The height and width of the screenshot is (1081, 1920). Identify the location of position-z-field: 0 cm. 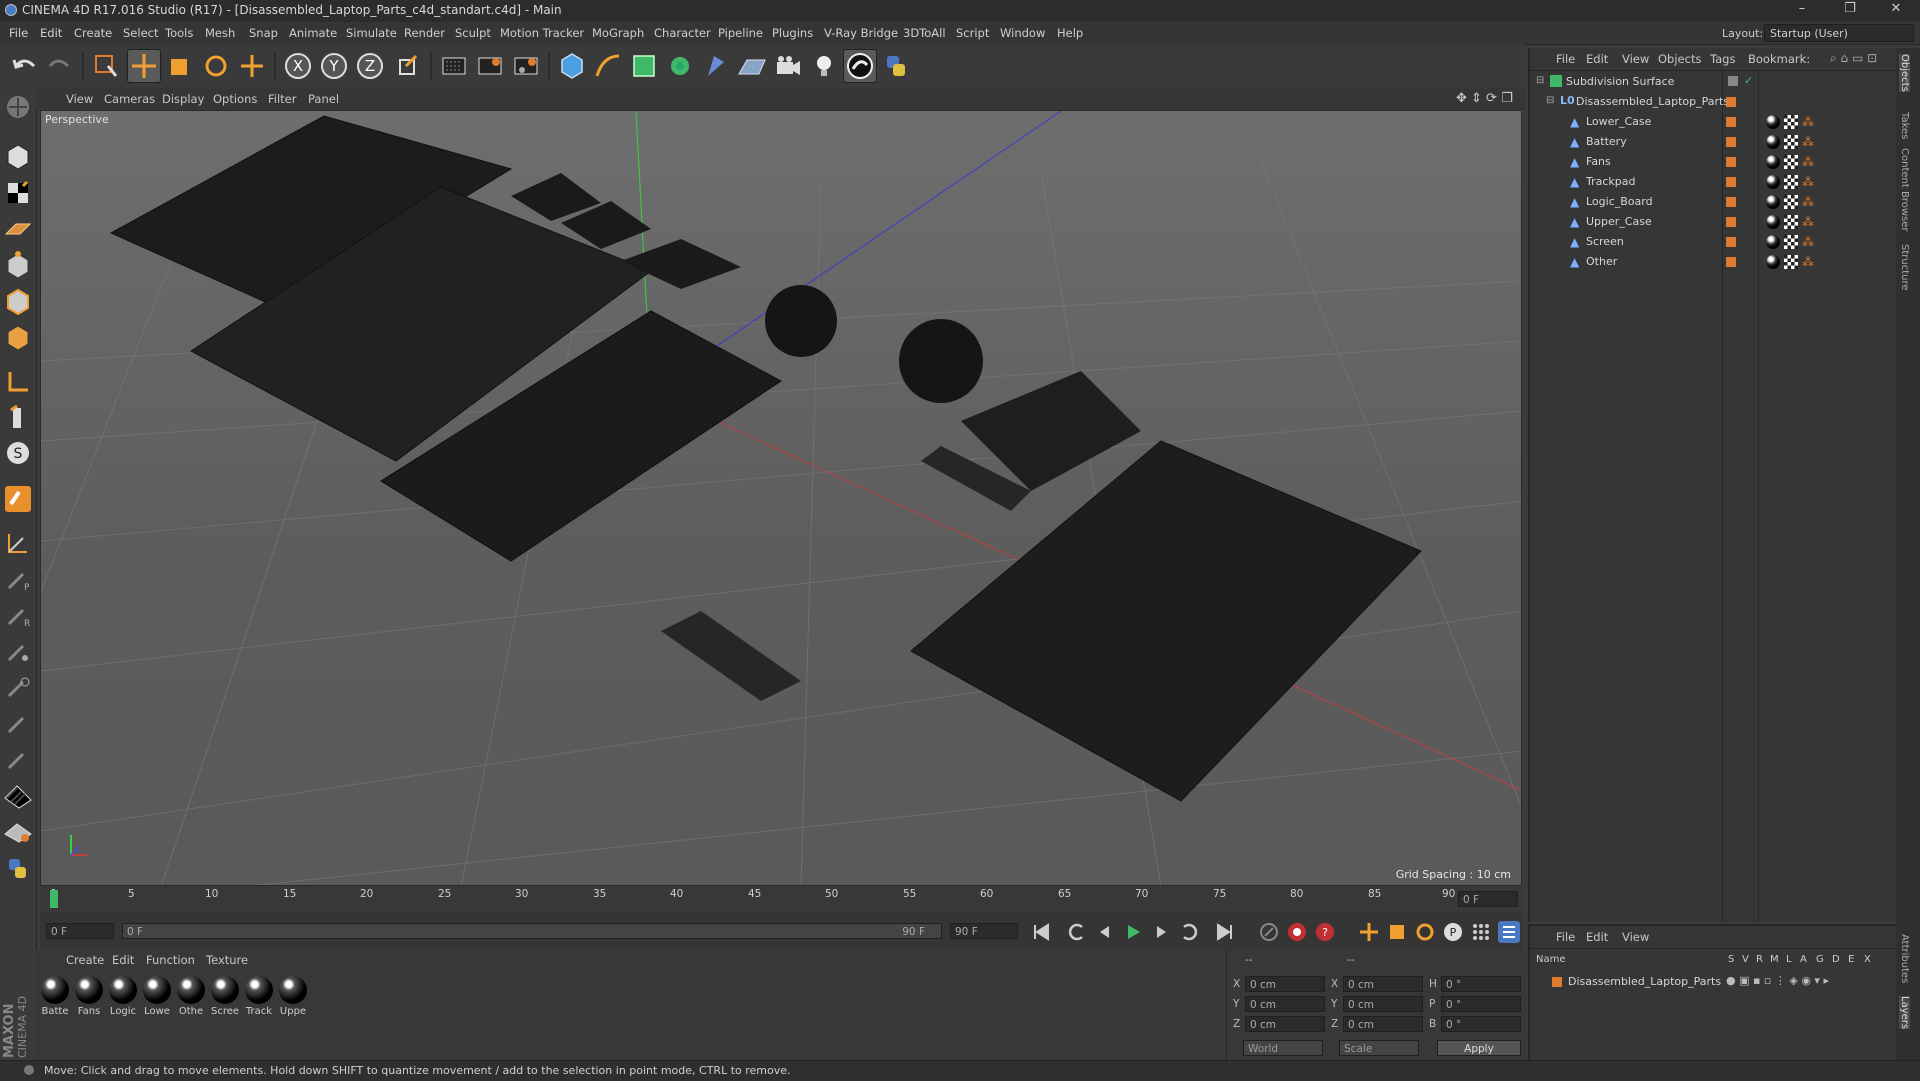
(1285, 1024).